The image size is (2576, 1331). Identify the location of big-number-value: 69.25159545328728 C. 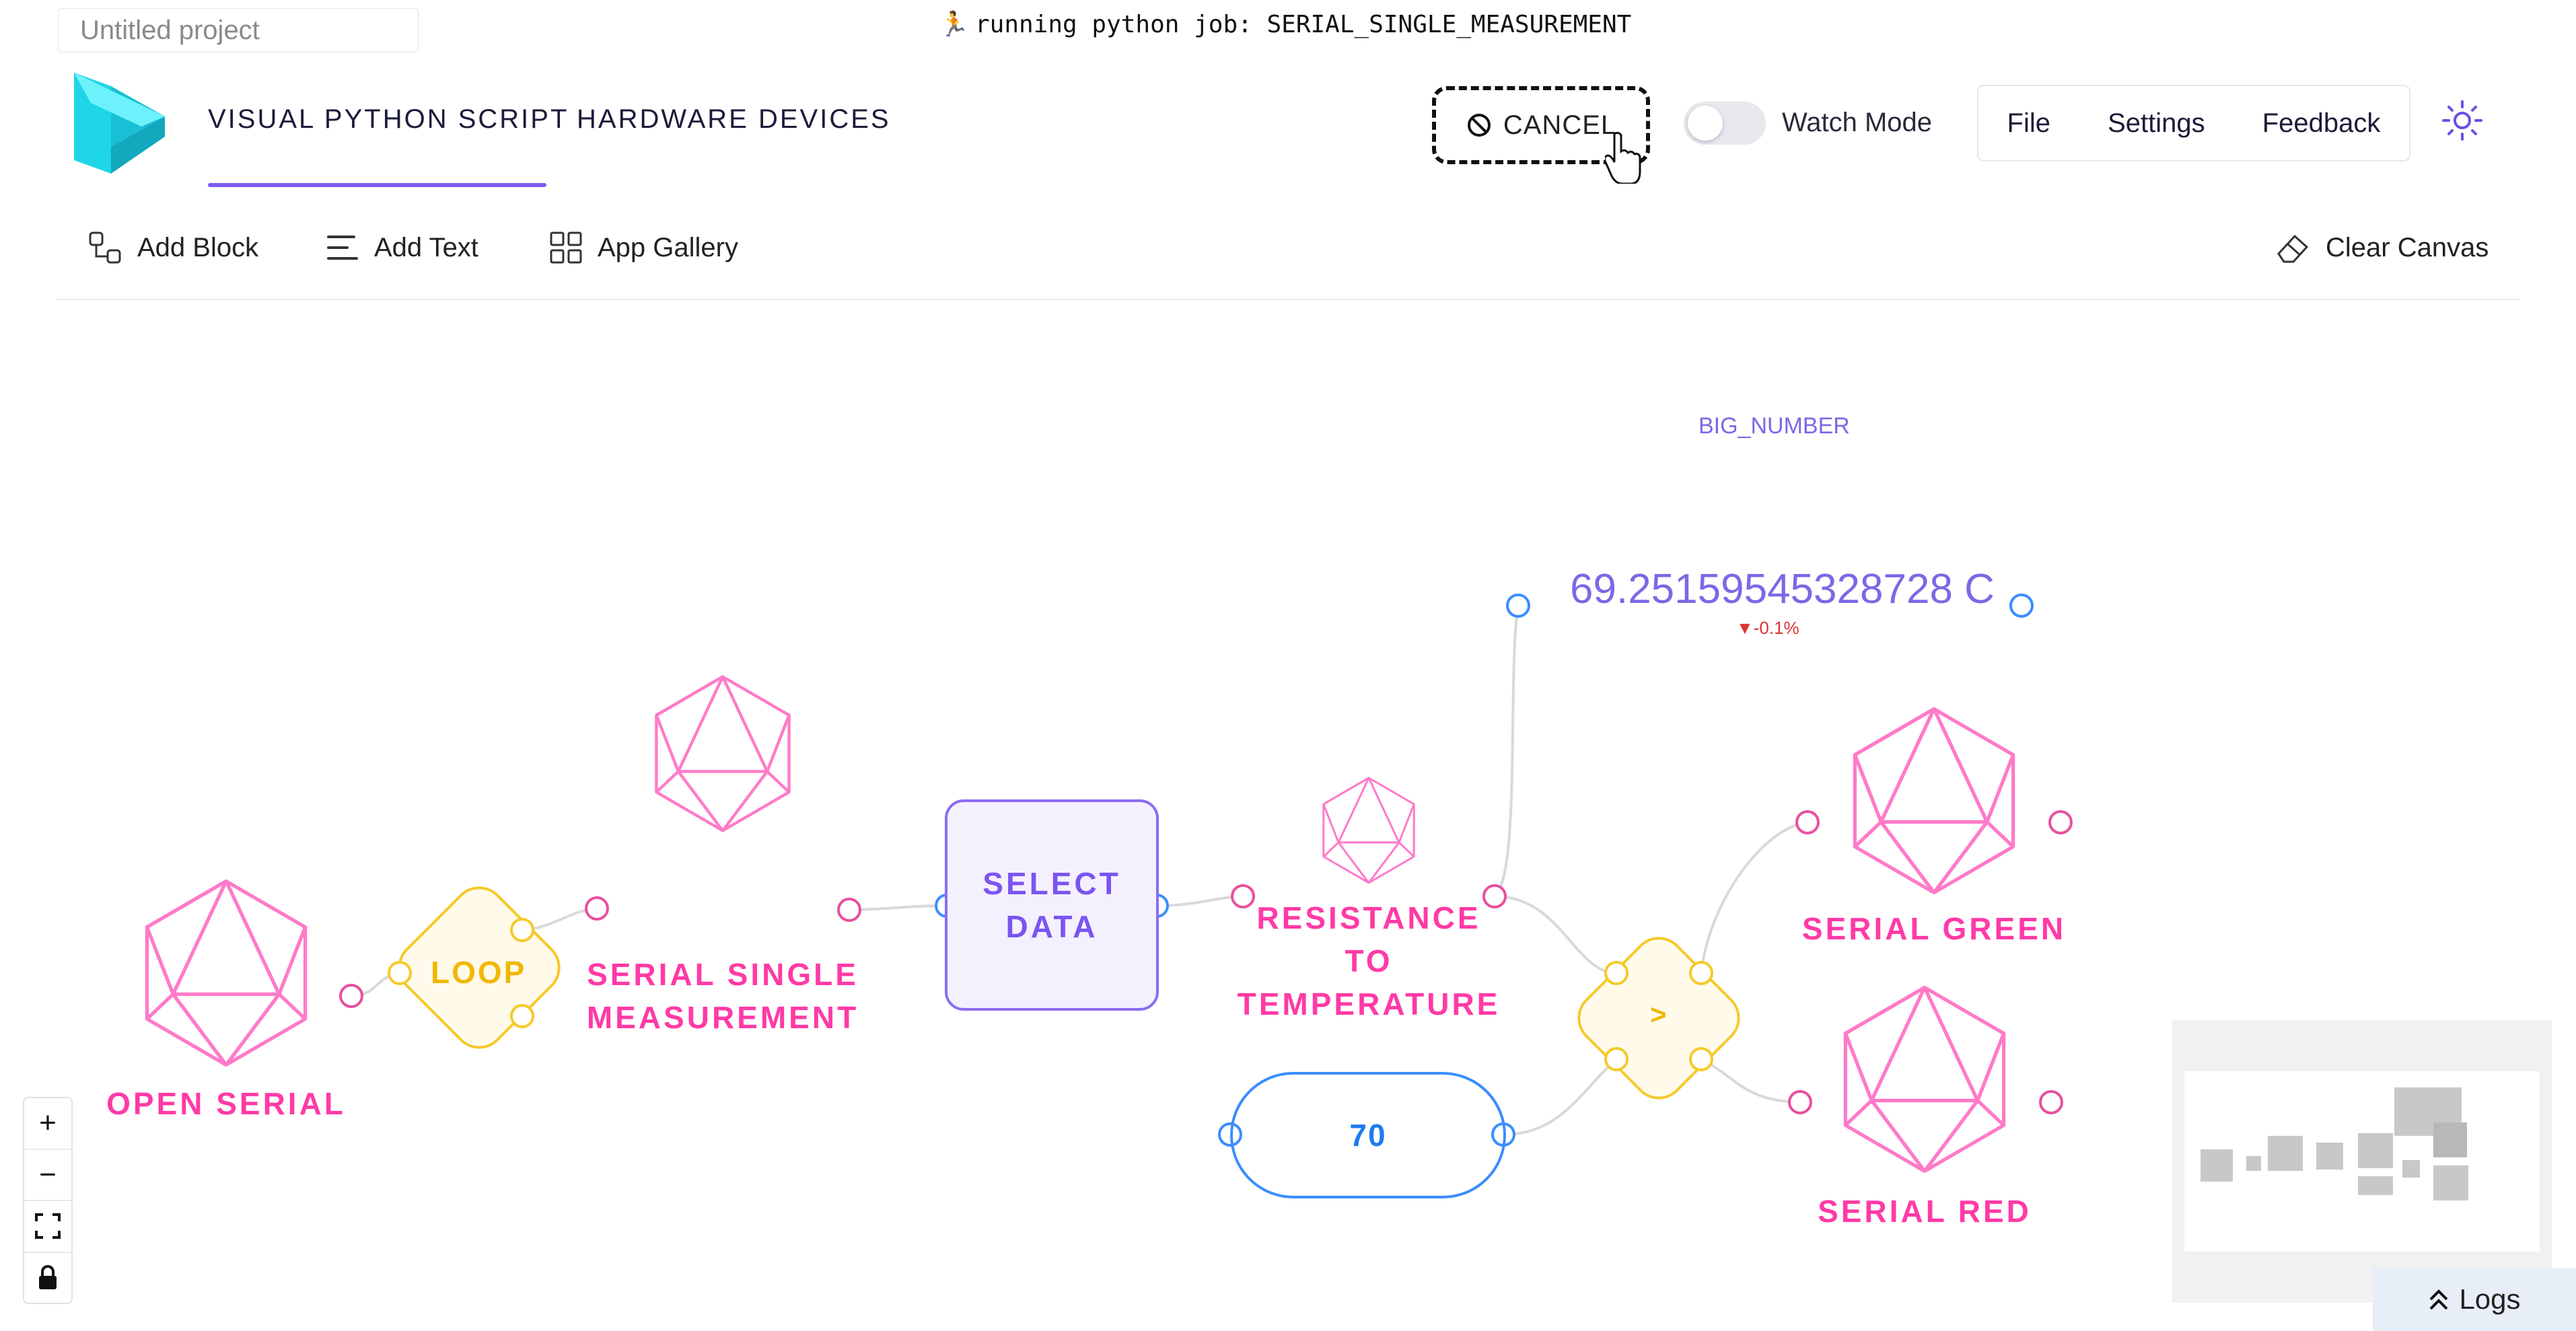
(1782, 589).